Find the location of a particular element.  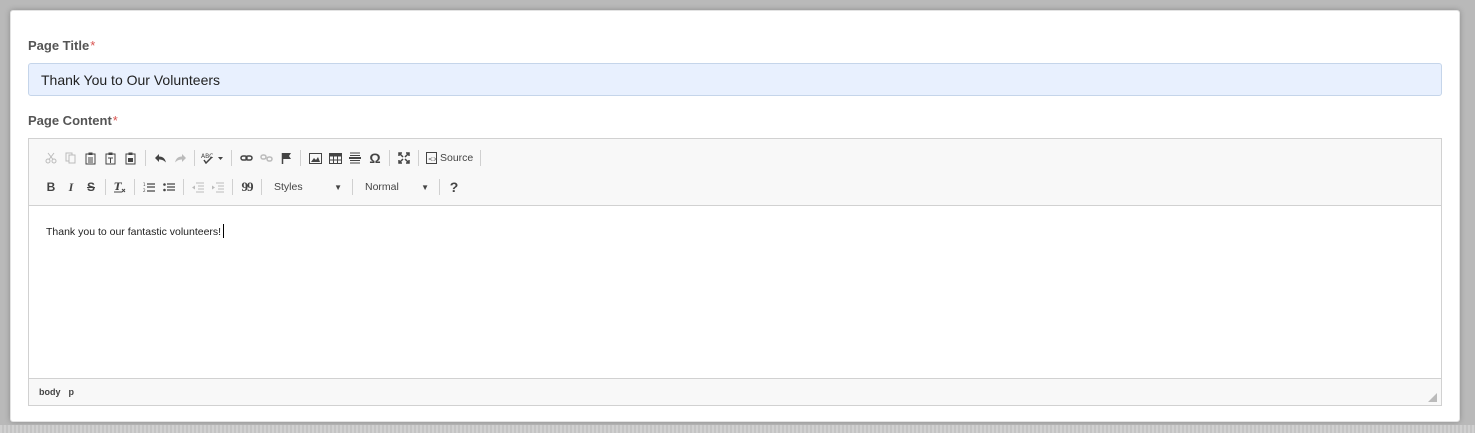

styles-dropdown: Styles ▼ is located at coordinates (307, 187).